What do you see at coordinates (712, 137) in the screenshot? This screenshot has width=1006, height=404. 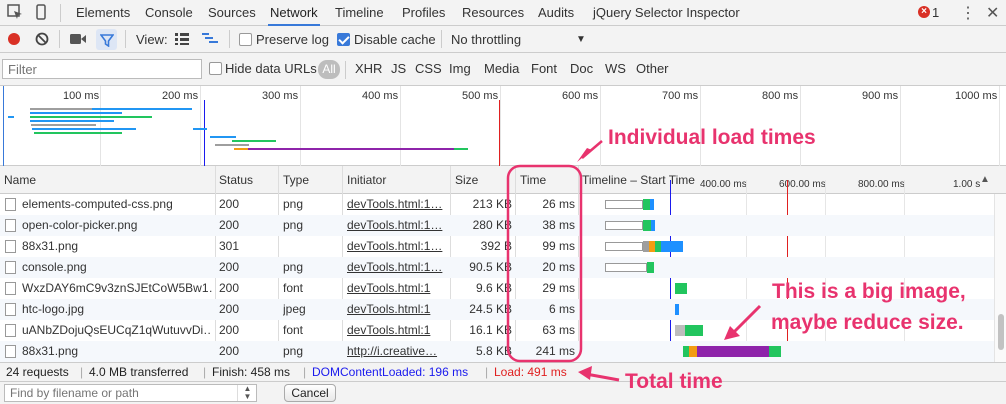 I see `annotation-individual-load-times: Individual load times` at bounding box center [712, 137].